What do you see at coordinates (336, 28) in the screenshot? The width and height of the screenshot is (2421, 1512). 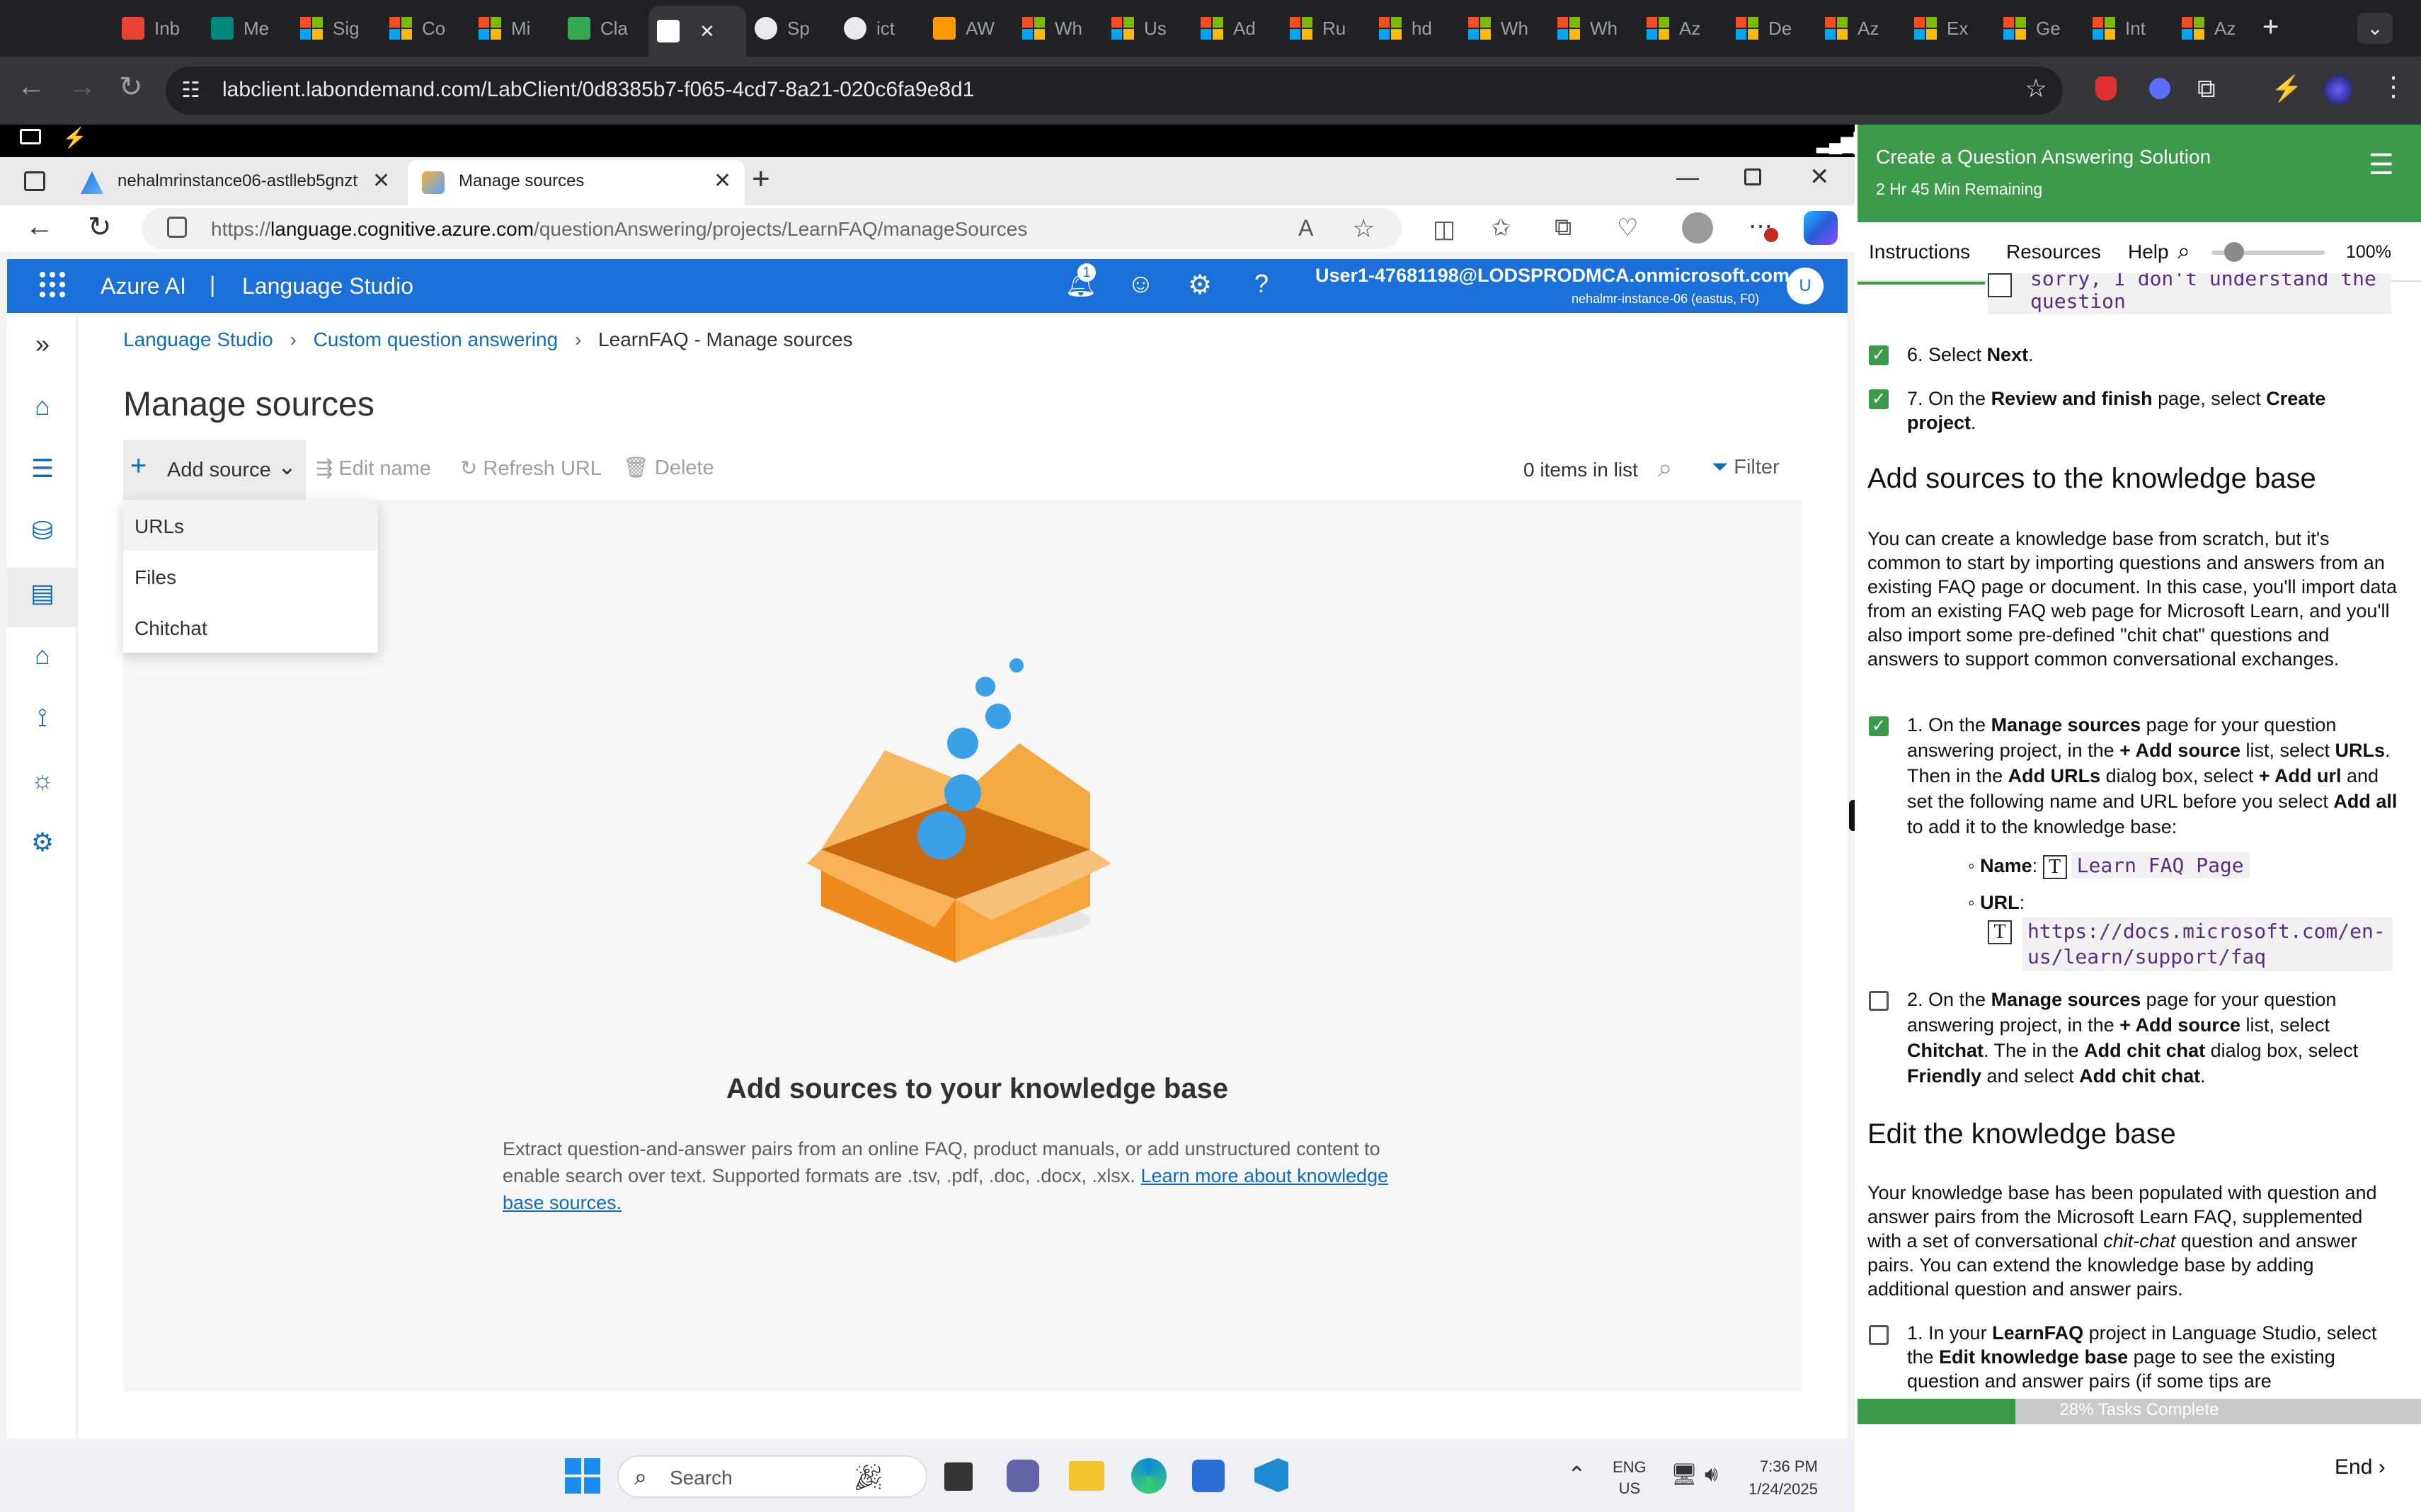 I see `outer-tab: Sig` at bounding box center [336, 28].